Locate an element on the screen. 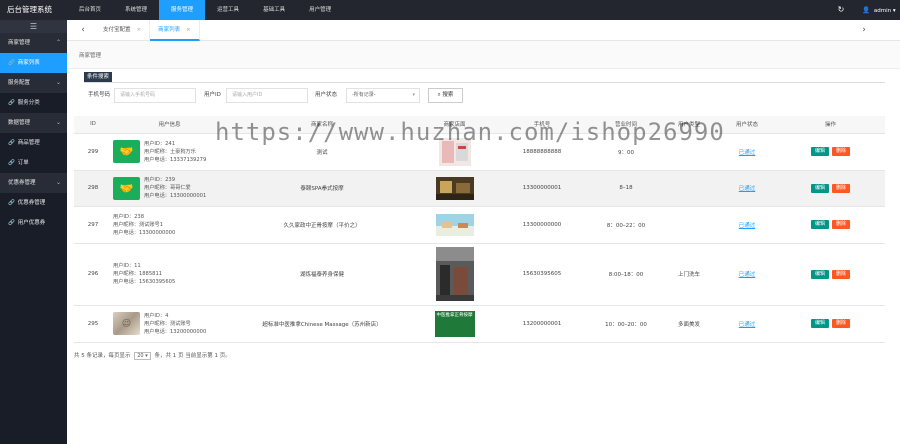 Image resolution: width=900 pixels, height=444 pixels. sidebar-item-label: 用户优惠券 is located at coordinates (31, 223).